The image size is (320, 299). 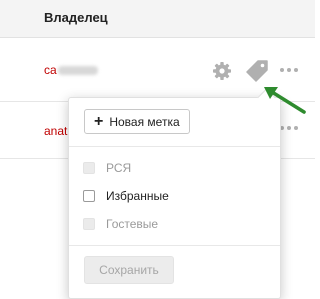 I want to click on redacted-text, so click(x=77, y=71).